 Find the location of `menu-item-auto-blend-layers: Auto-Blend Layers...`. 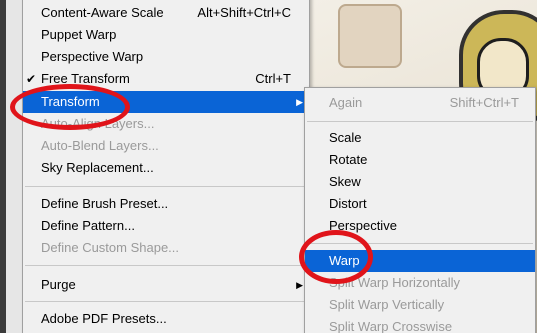

menu-item-auto-blend-layers: Auto-Blend Layers... is located at coordinates (166, 146).